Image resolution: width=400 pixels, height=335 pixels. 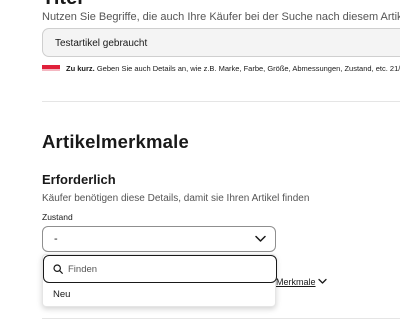 What do you see at coordinates (56, 239) in the screenshot?
I see `condition-value: -` at bounding box center [56, 239].